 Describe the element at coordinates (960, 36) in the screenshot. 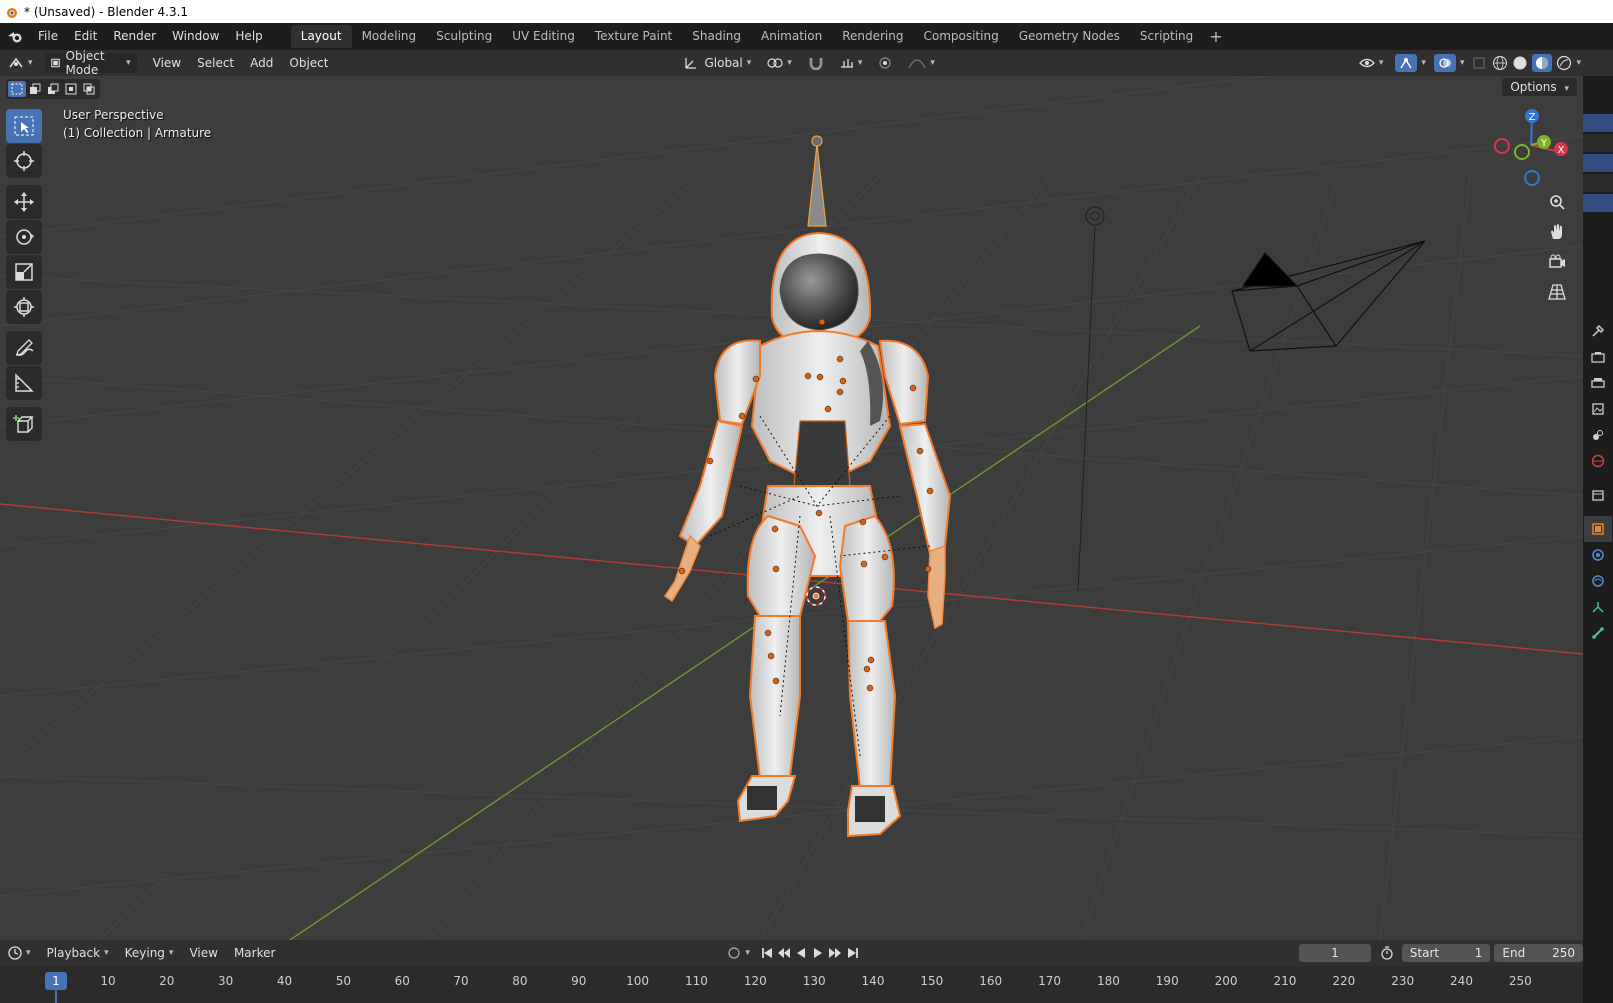

I see `tab-compositing: Compositing` at that location.